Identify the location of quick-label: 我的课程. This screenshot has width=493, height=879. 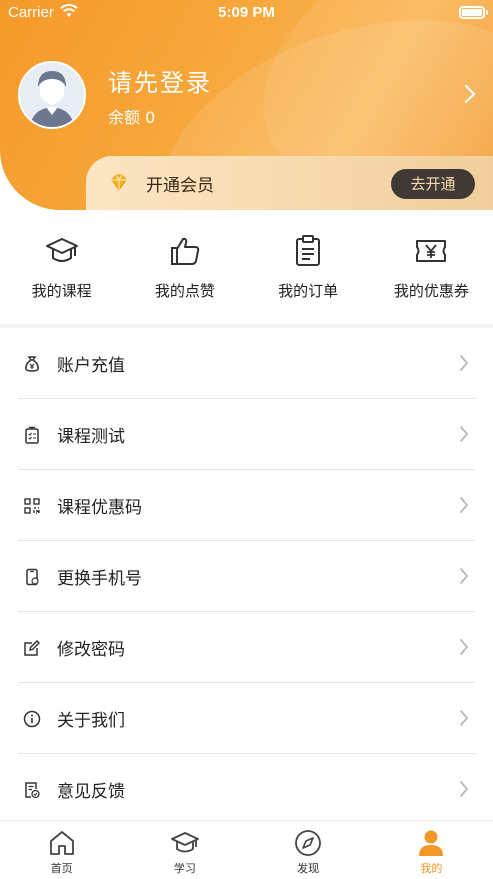
(61, 291).